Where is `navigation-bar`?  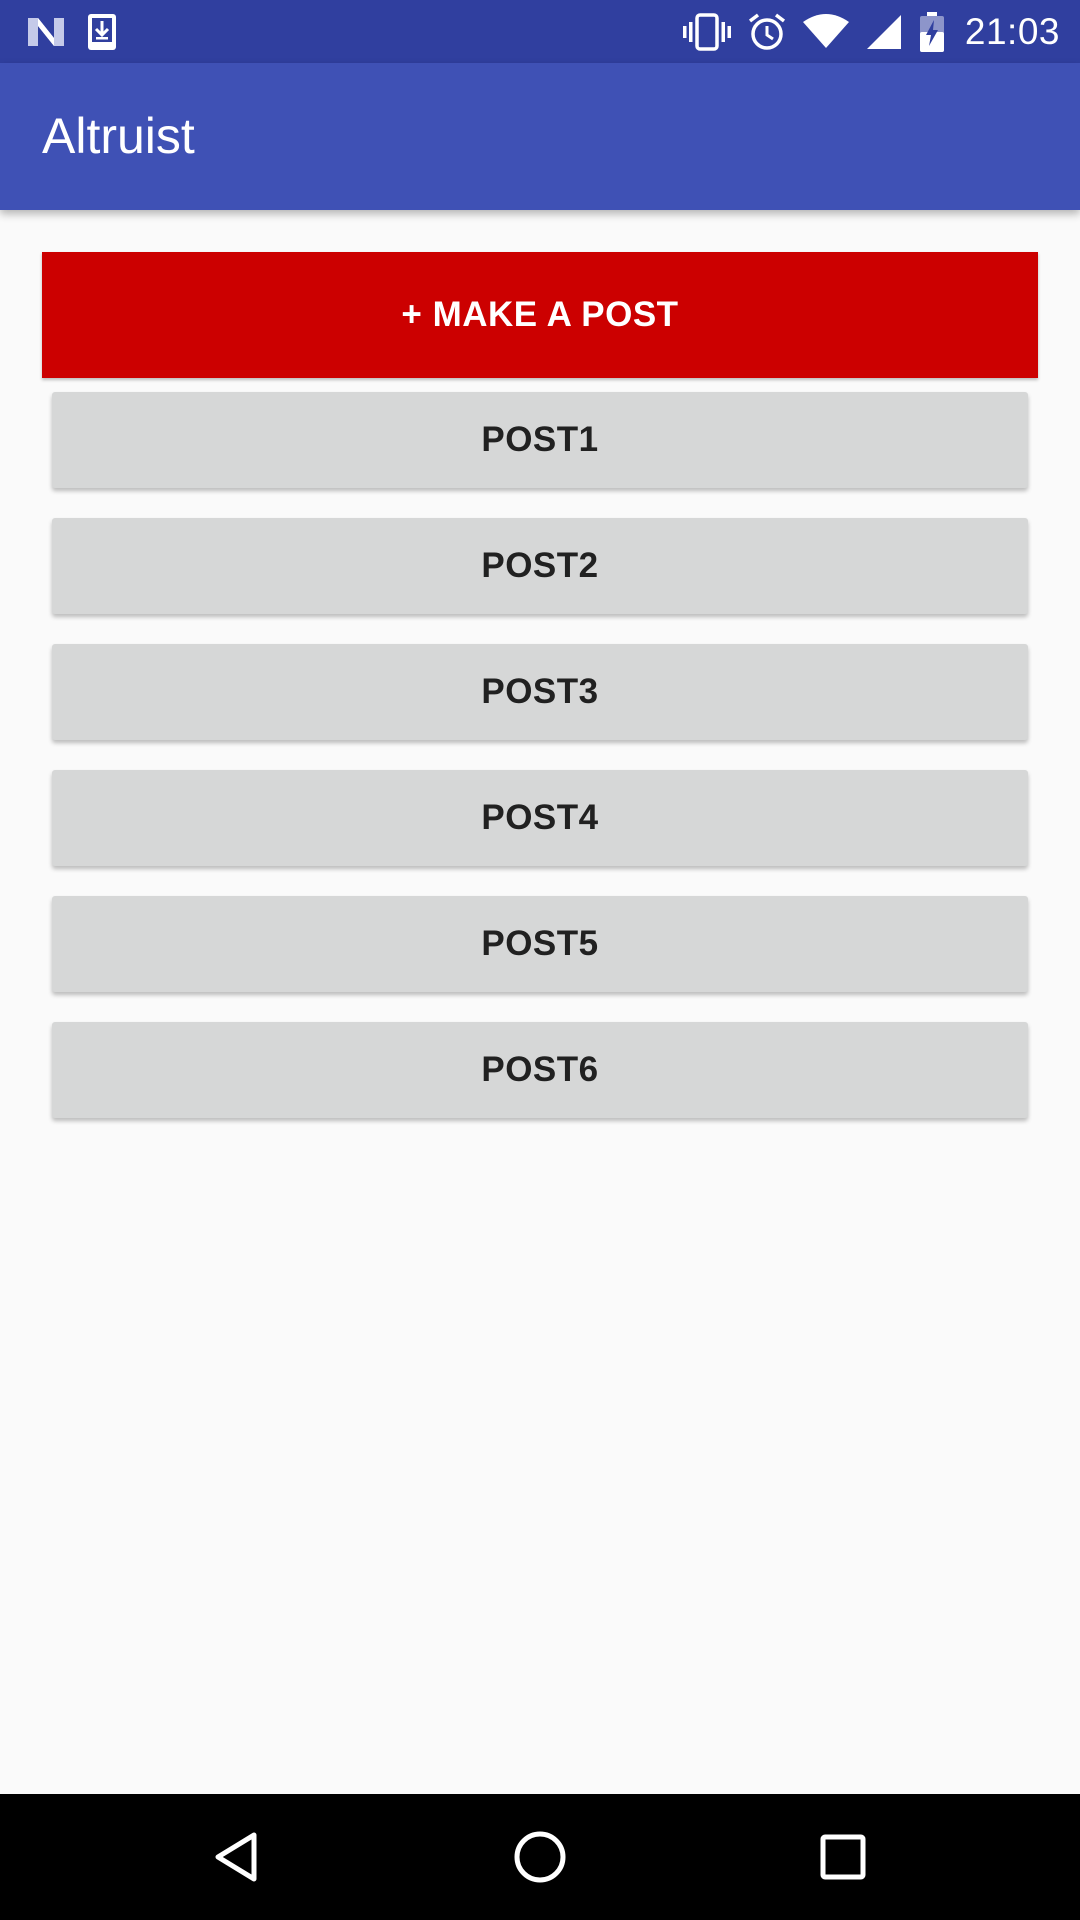
navigation-bar is located at coordinates (540, 1857).